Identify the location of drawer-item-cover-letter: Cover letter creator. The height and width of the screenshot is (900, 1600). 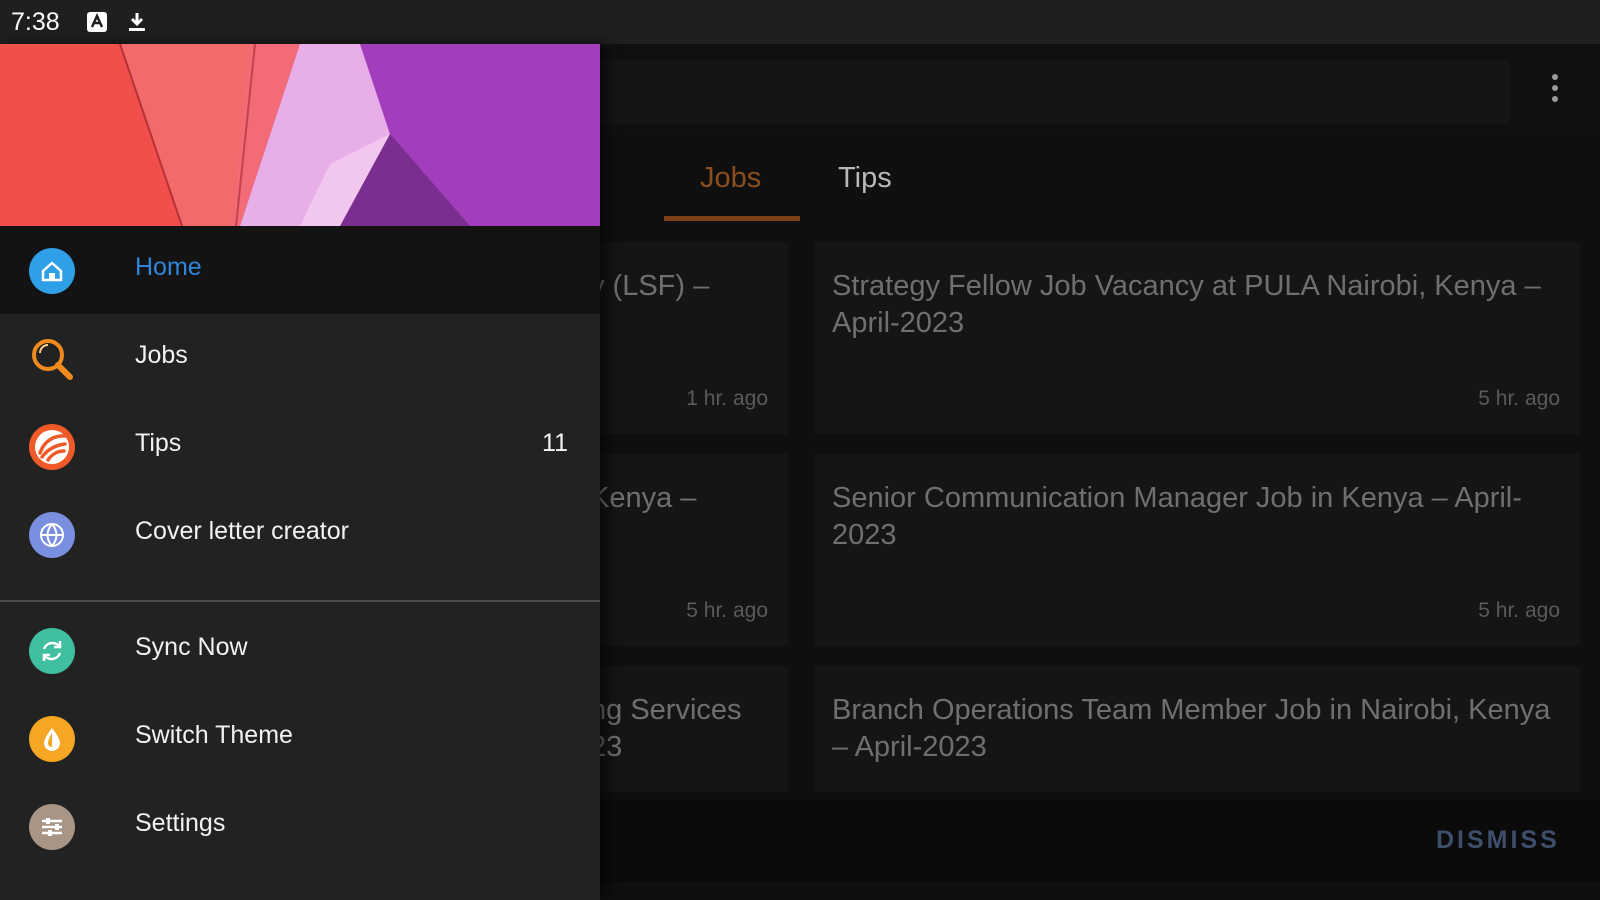
(300, 534).